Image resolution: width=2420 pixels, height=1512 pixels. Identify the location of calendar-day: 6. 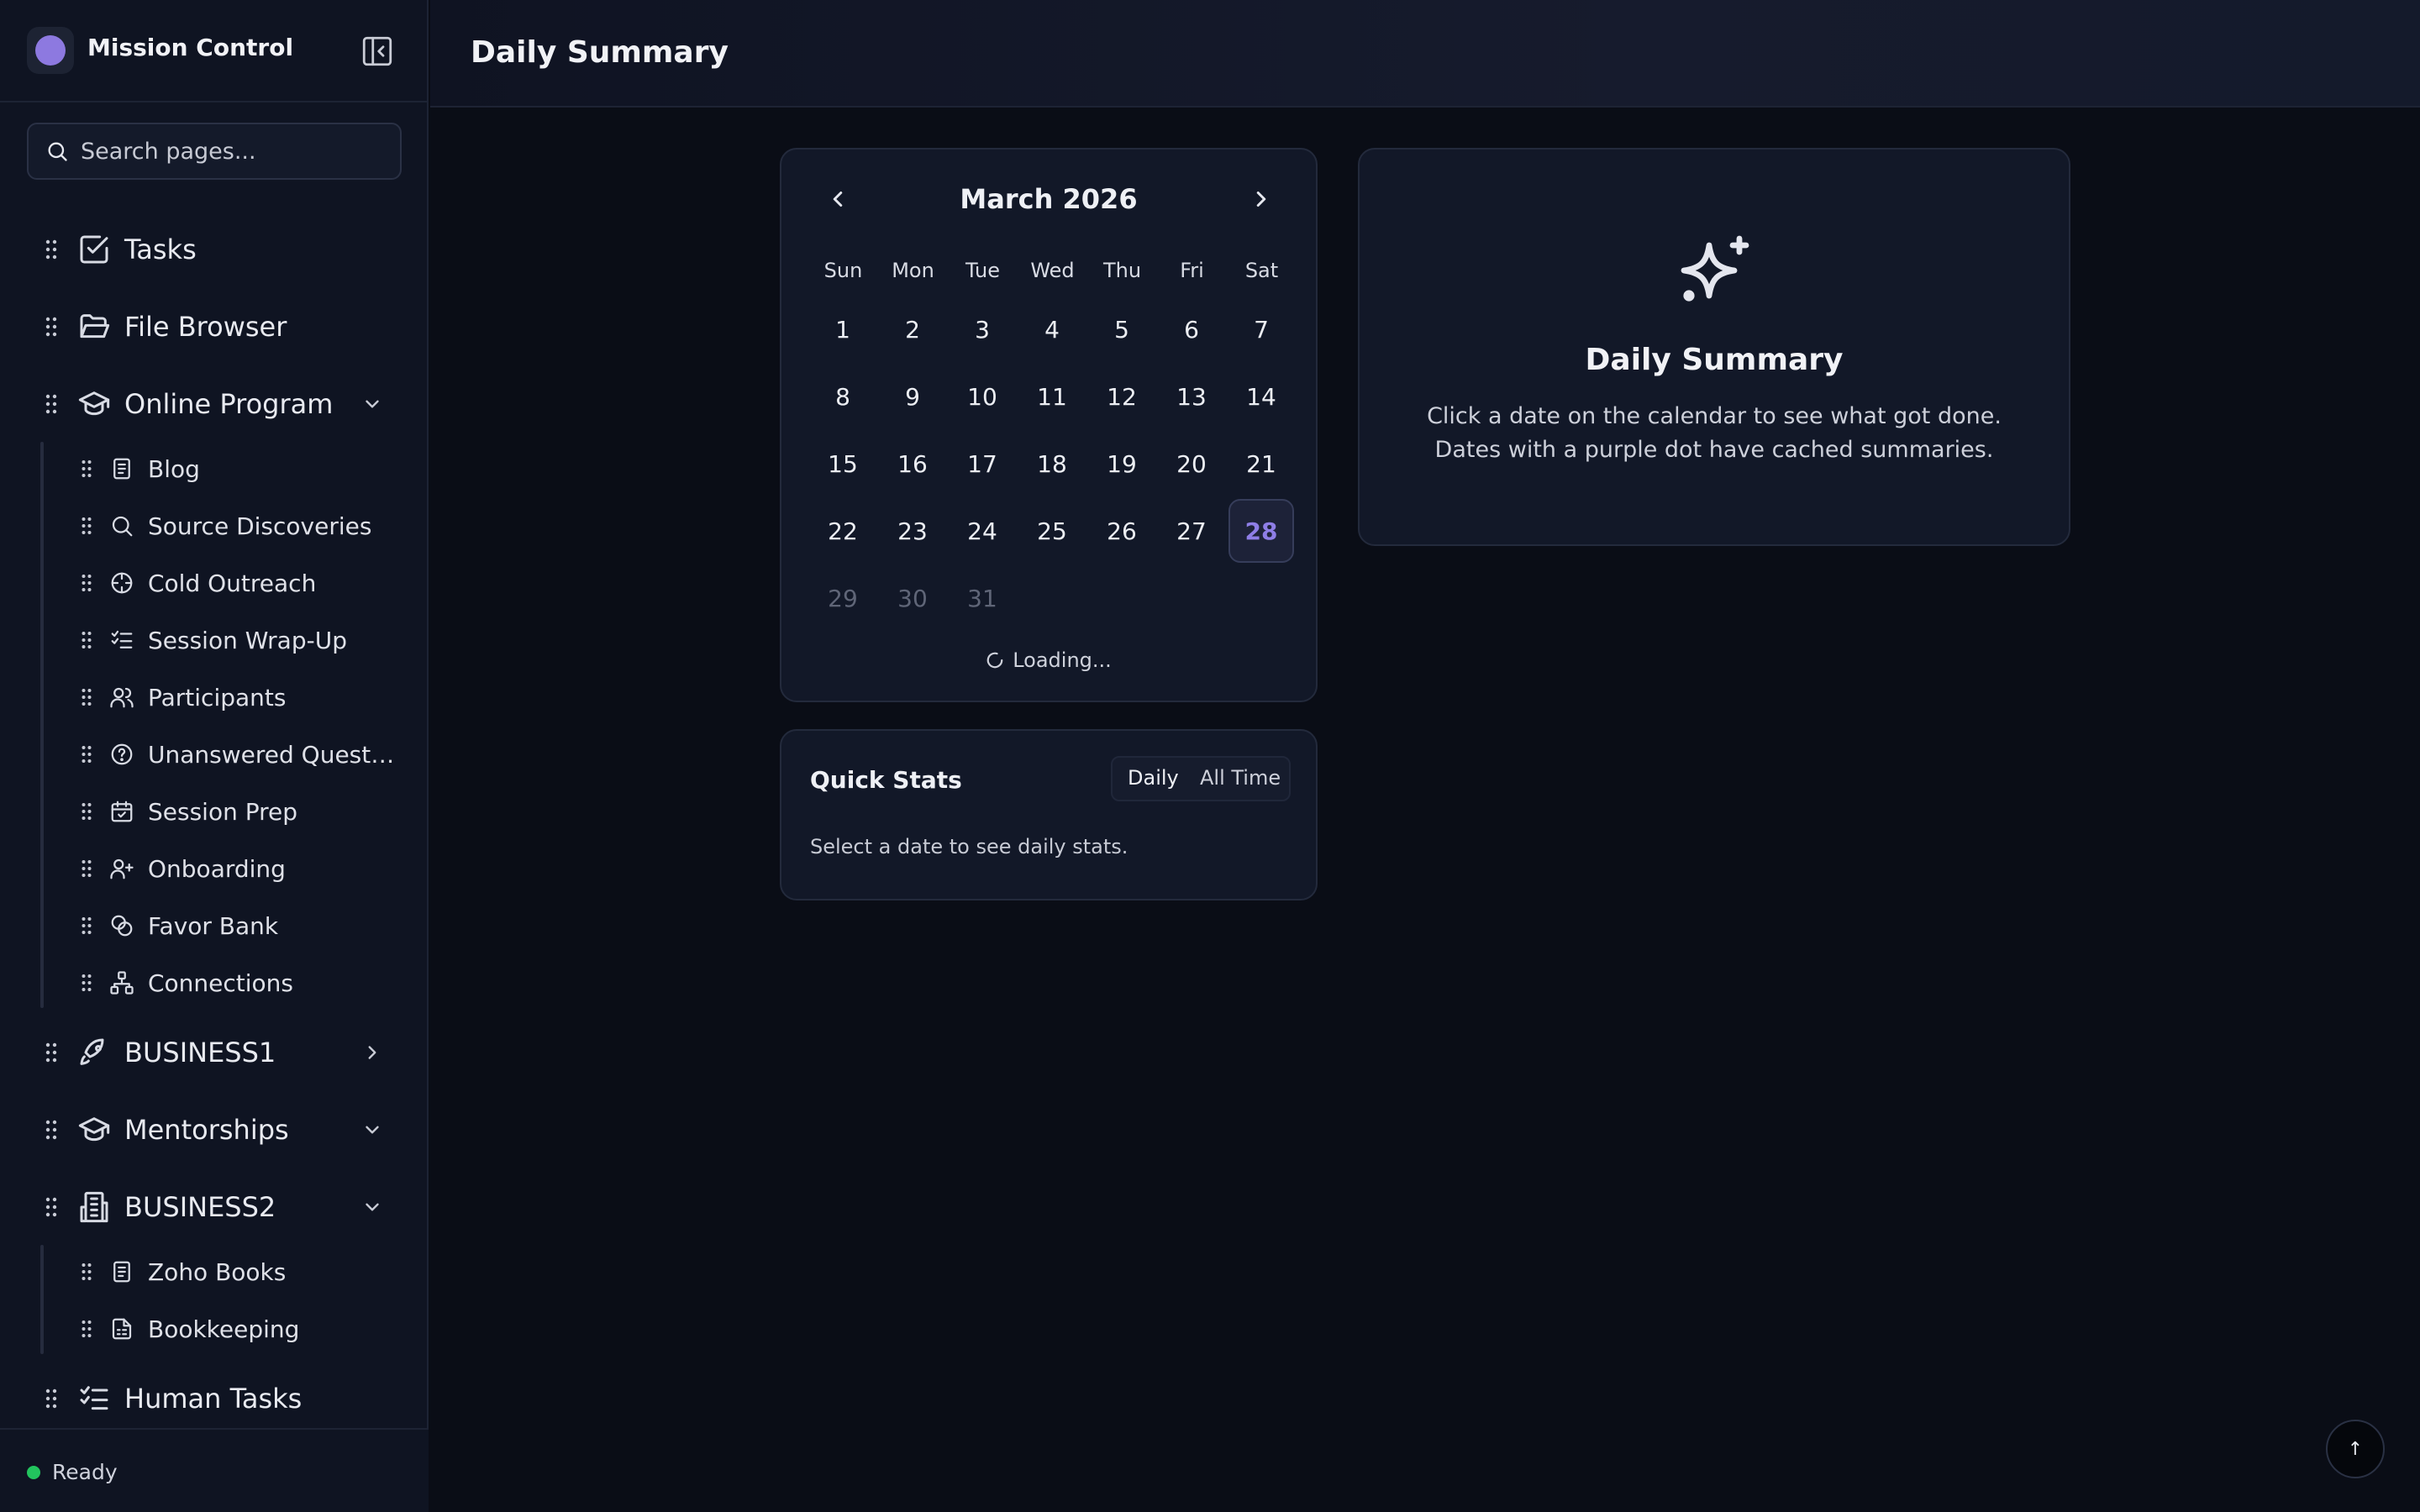
(1192, 329).